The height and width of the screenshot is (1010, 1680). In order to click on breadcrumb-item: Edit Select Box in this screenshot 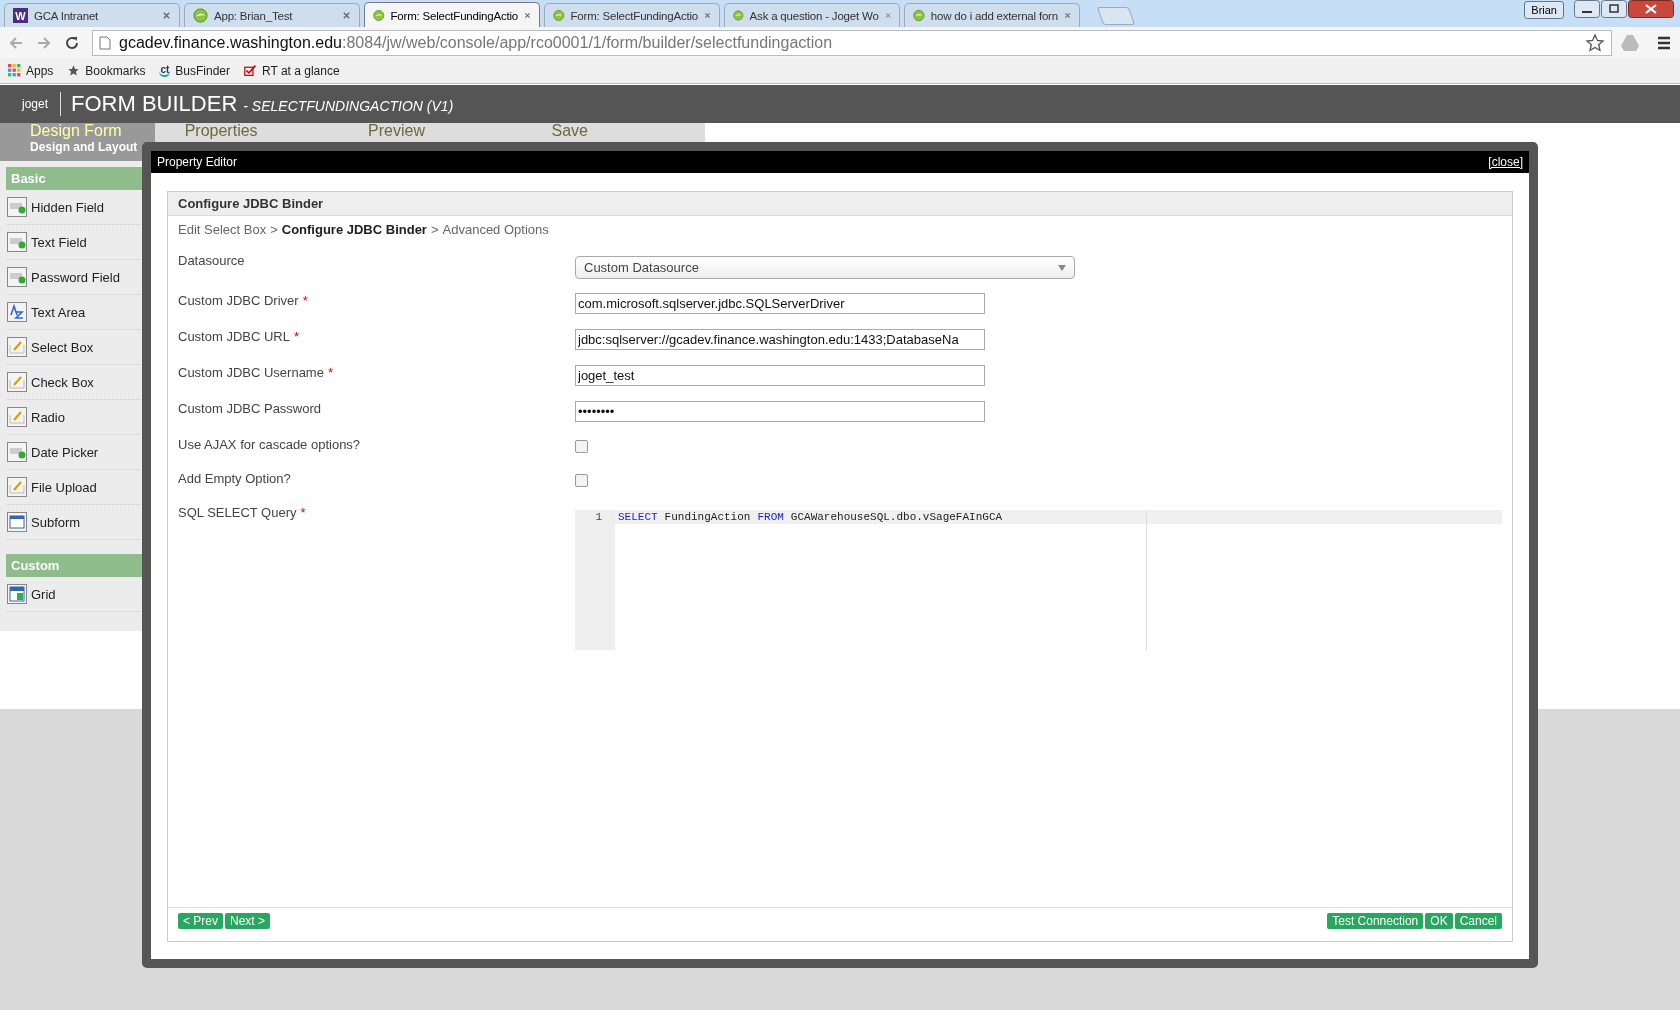, I will do `click(222, 229)`.